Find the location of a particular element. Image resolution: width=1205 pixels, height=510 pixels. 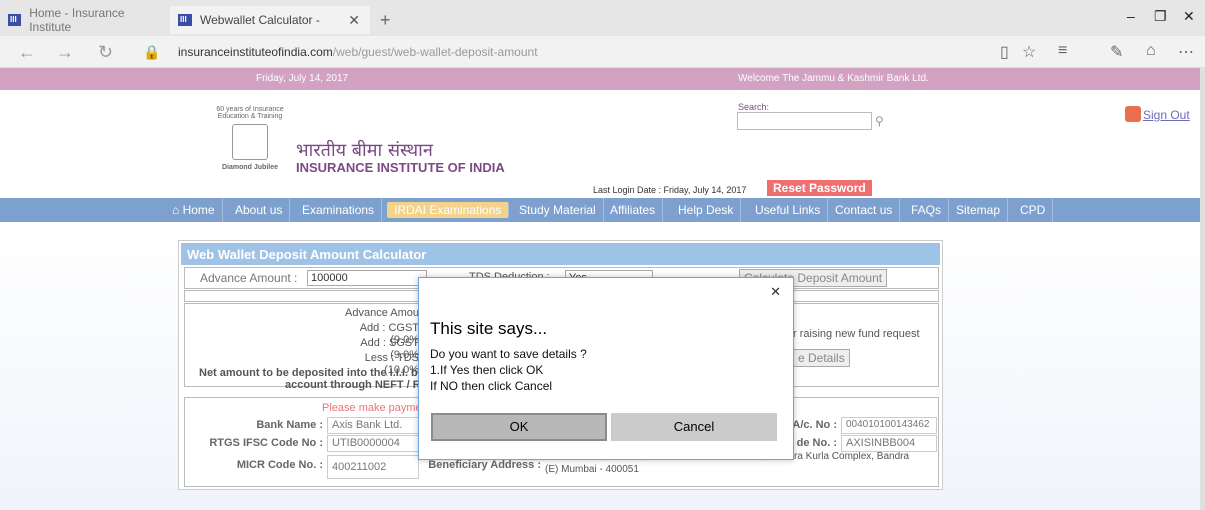

welcome-text: Welcome The Jammu & Kashmir Bank Ltd. is located at coordinates (833, 78).